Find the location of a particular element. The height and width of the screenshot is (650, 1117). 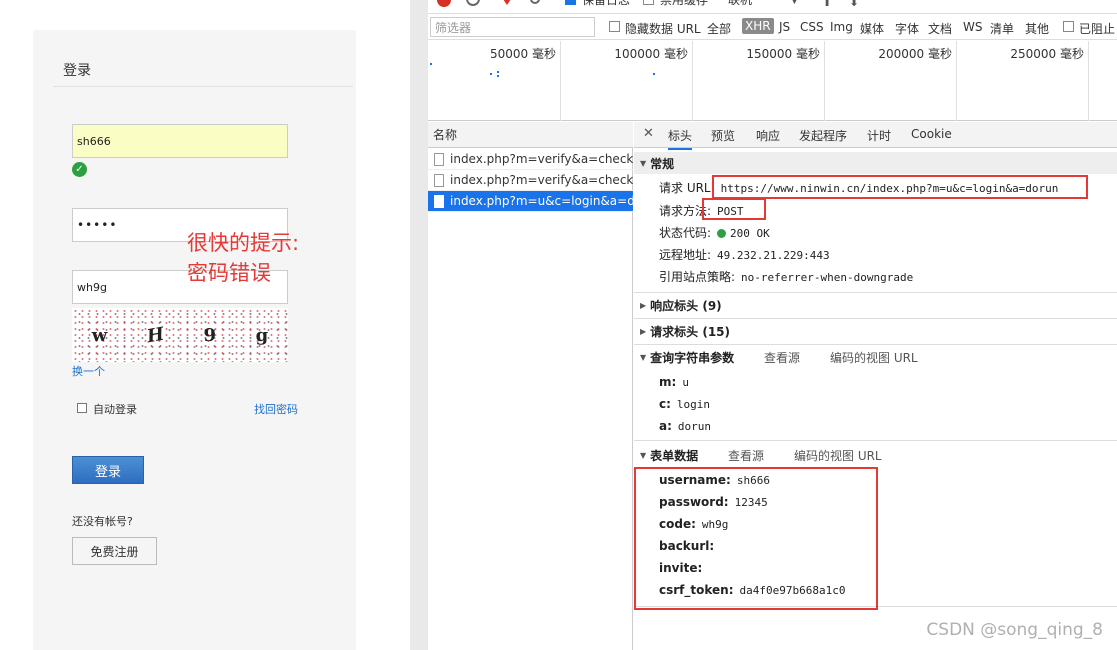

type-filter-doc: 文档 is located at coordinates (940, 28).